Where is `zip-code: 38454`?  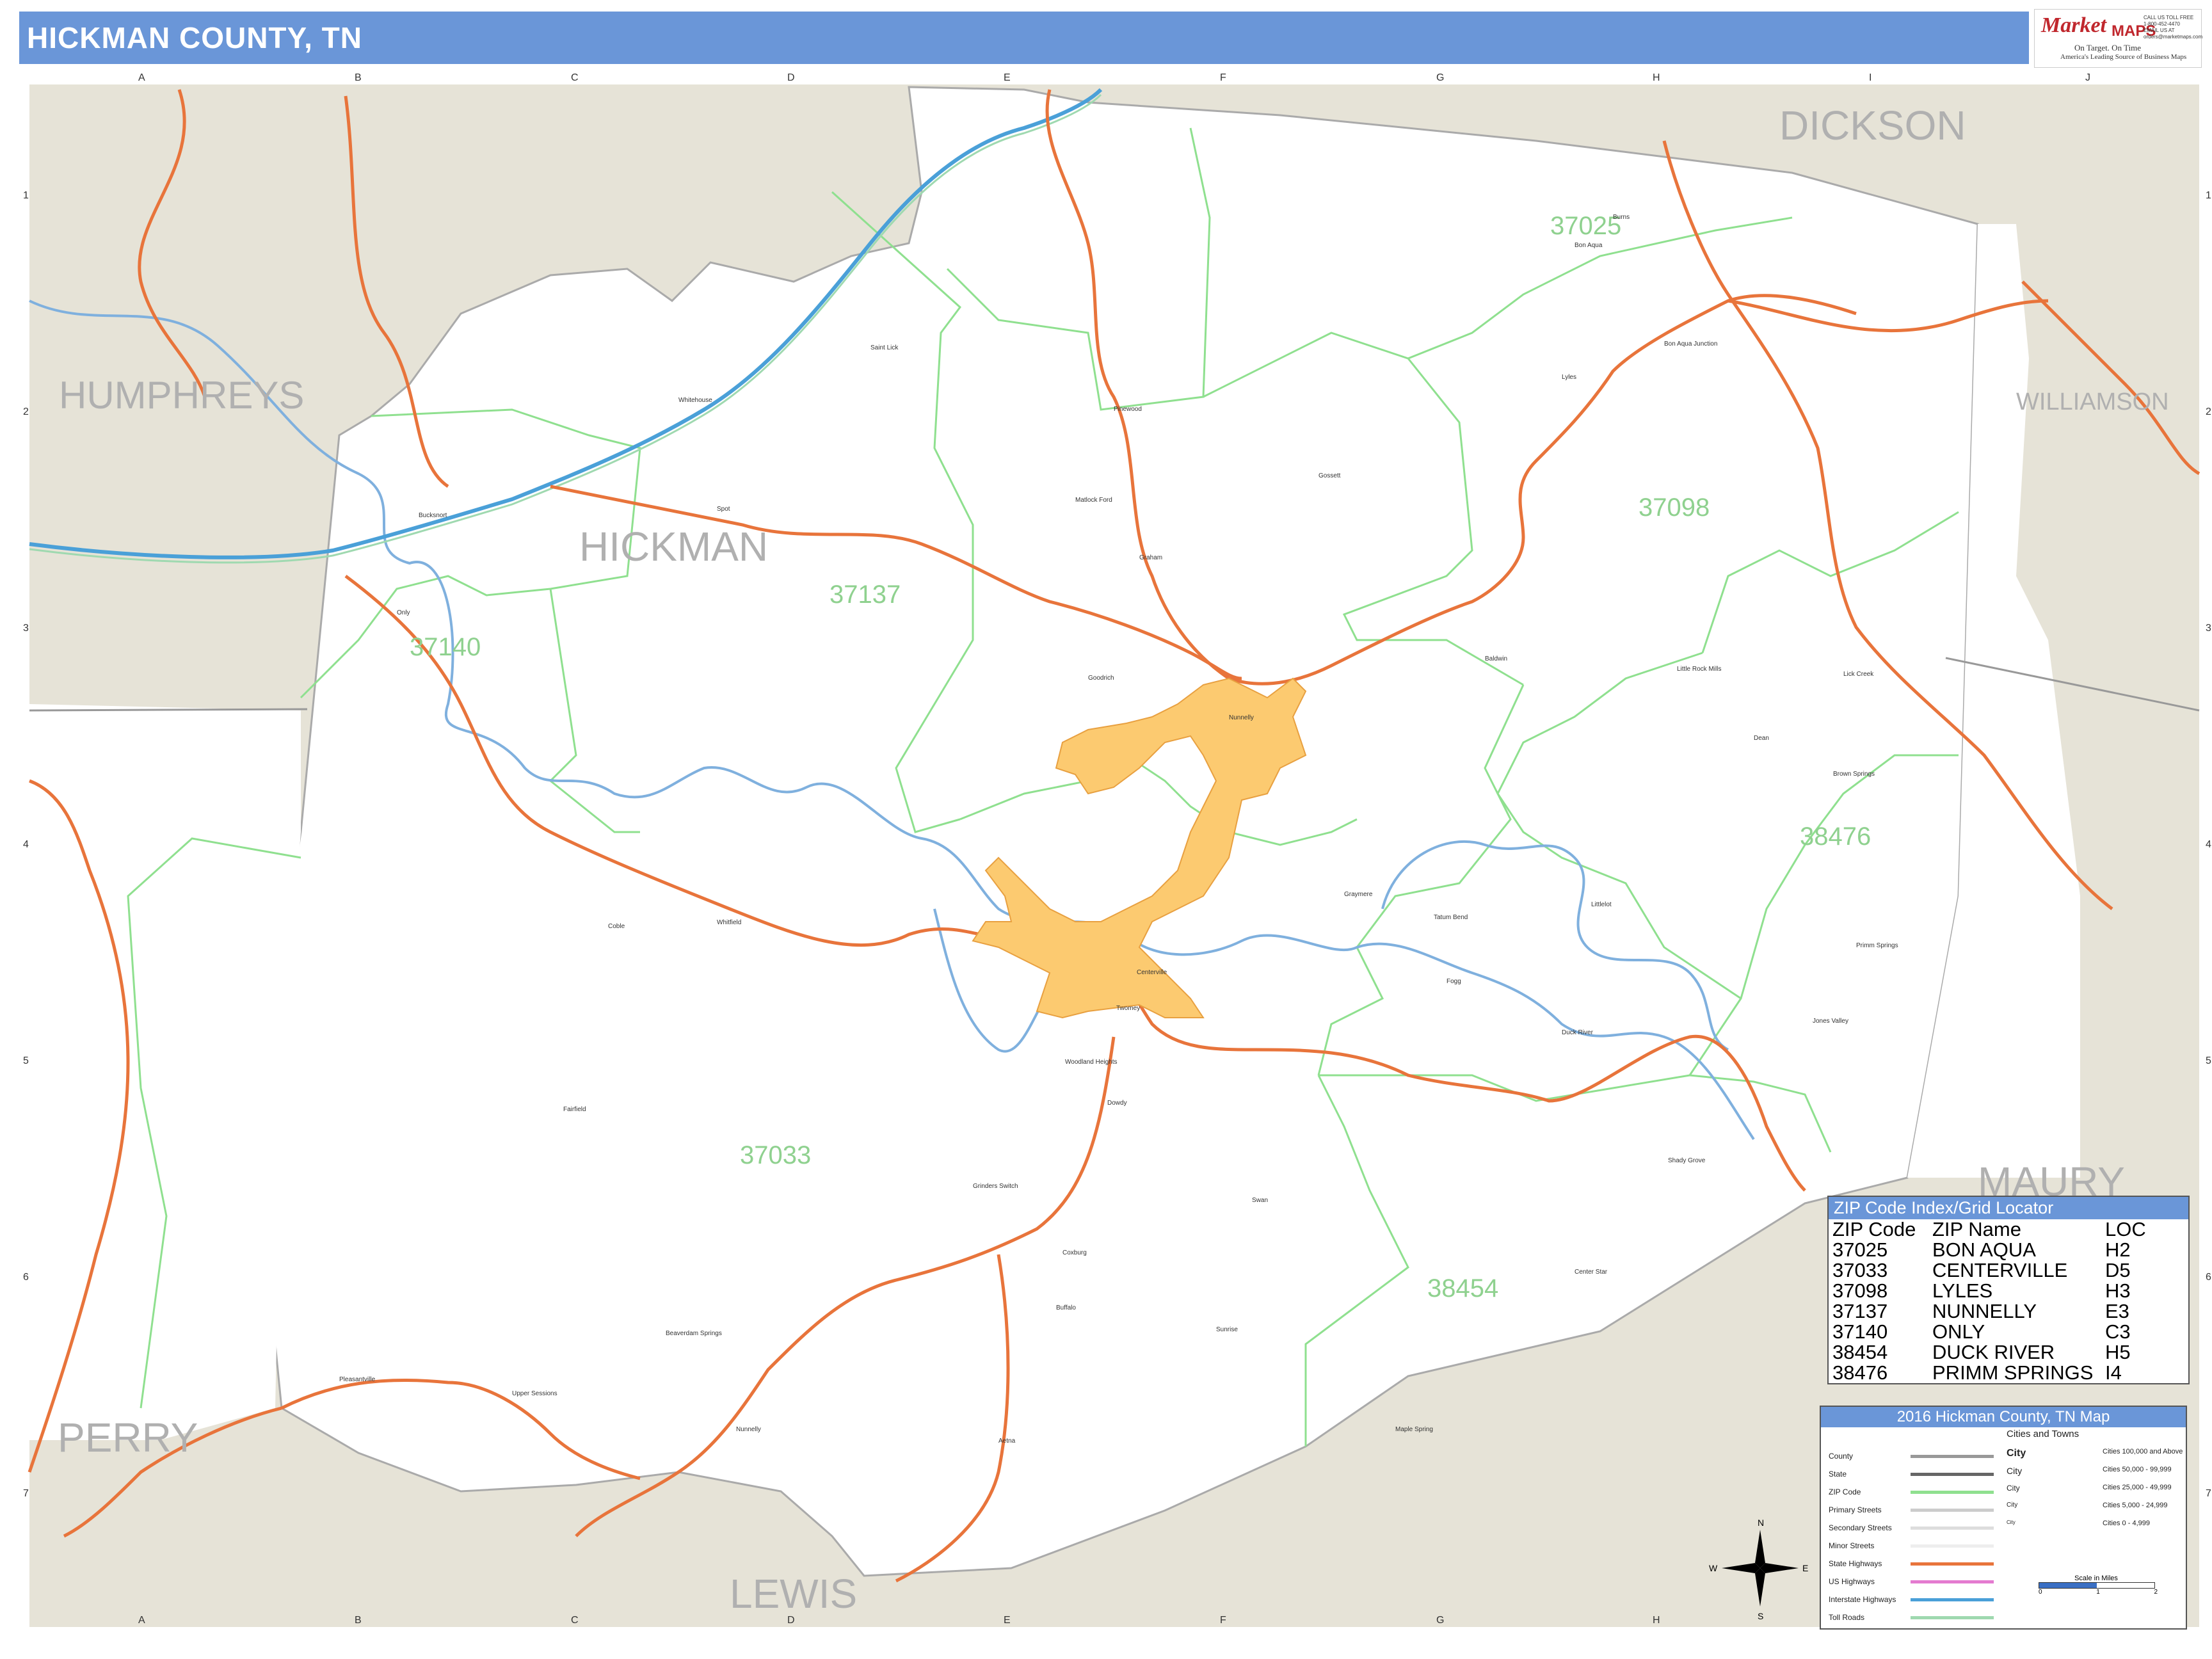 zip-code: 38454 is located at coordinates (1860, 1352).